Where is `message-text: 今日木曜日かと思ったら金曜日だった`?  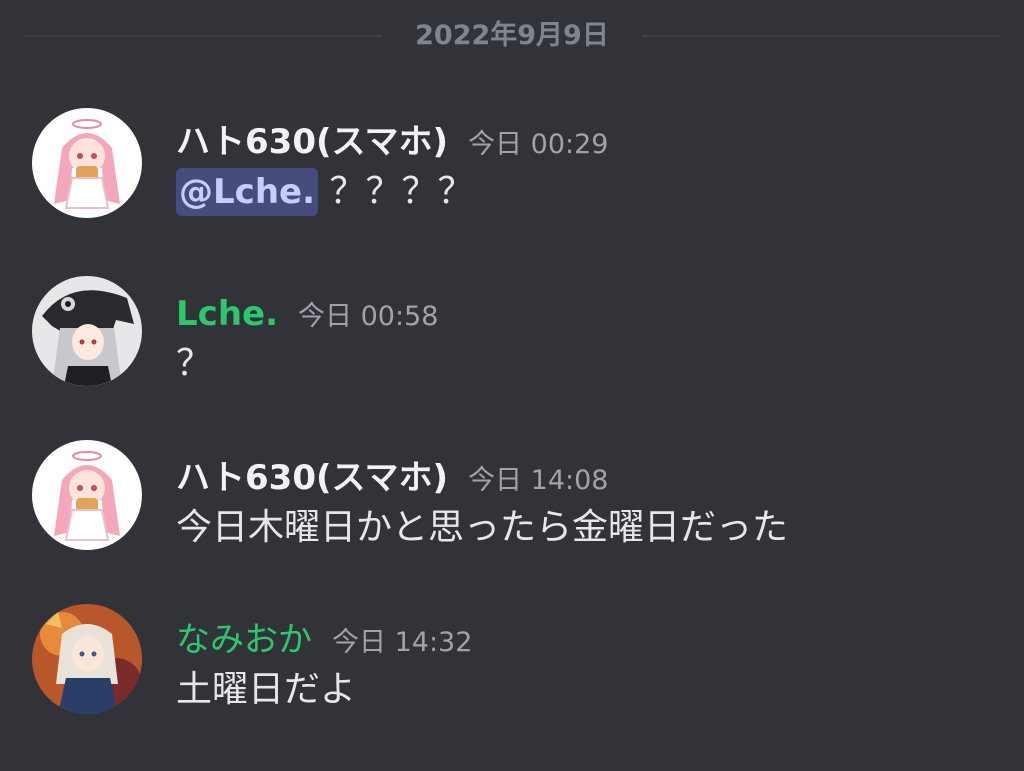 message-text: 今日木曜日かと思ったら金曜日だった is located at coordinates (482, 527).